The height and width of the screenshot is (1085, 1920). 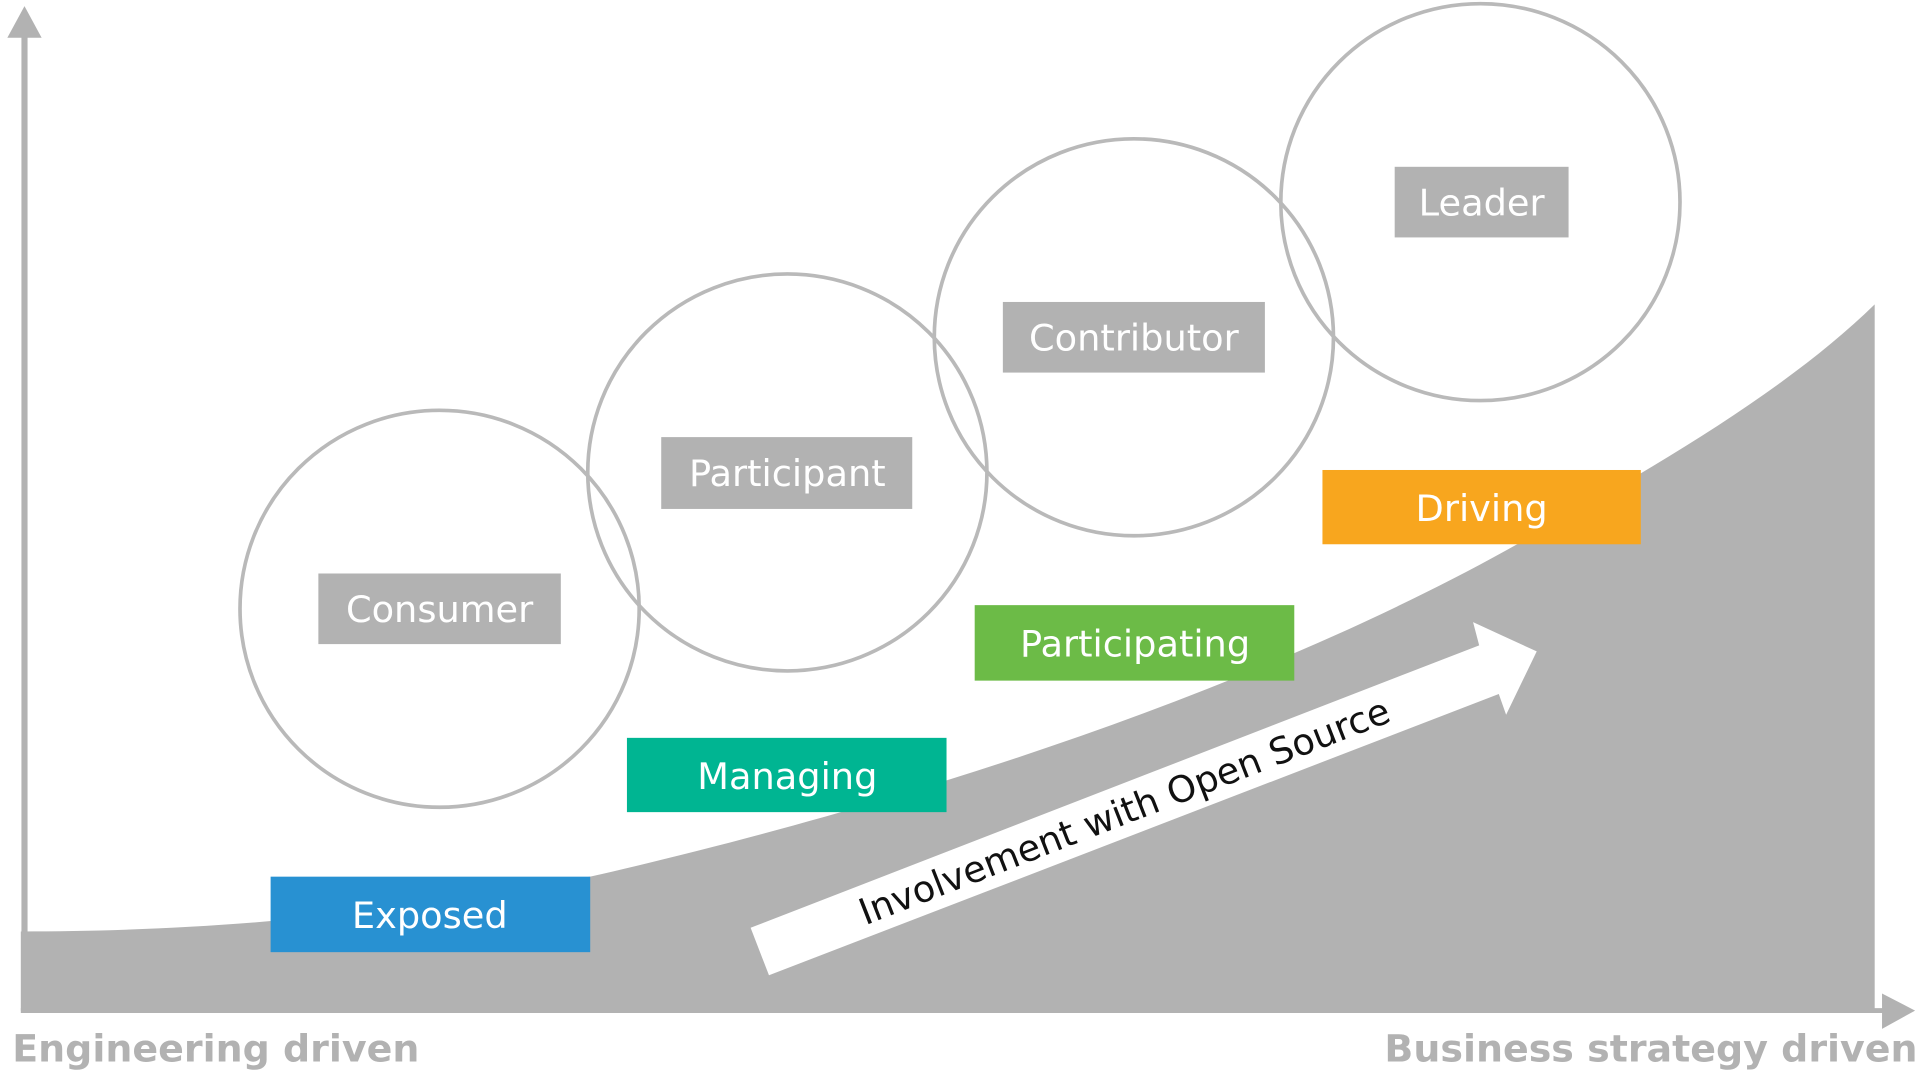 I want to click on role-label-contributor: Contributor, so click(x=1133, y=337).